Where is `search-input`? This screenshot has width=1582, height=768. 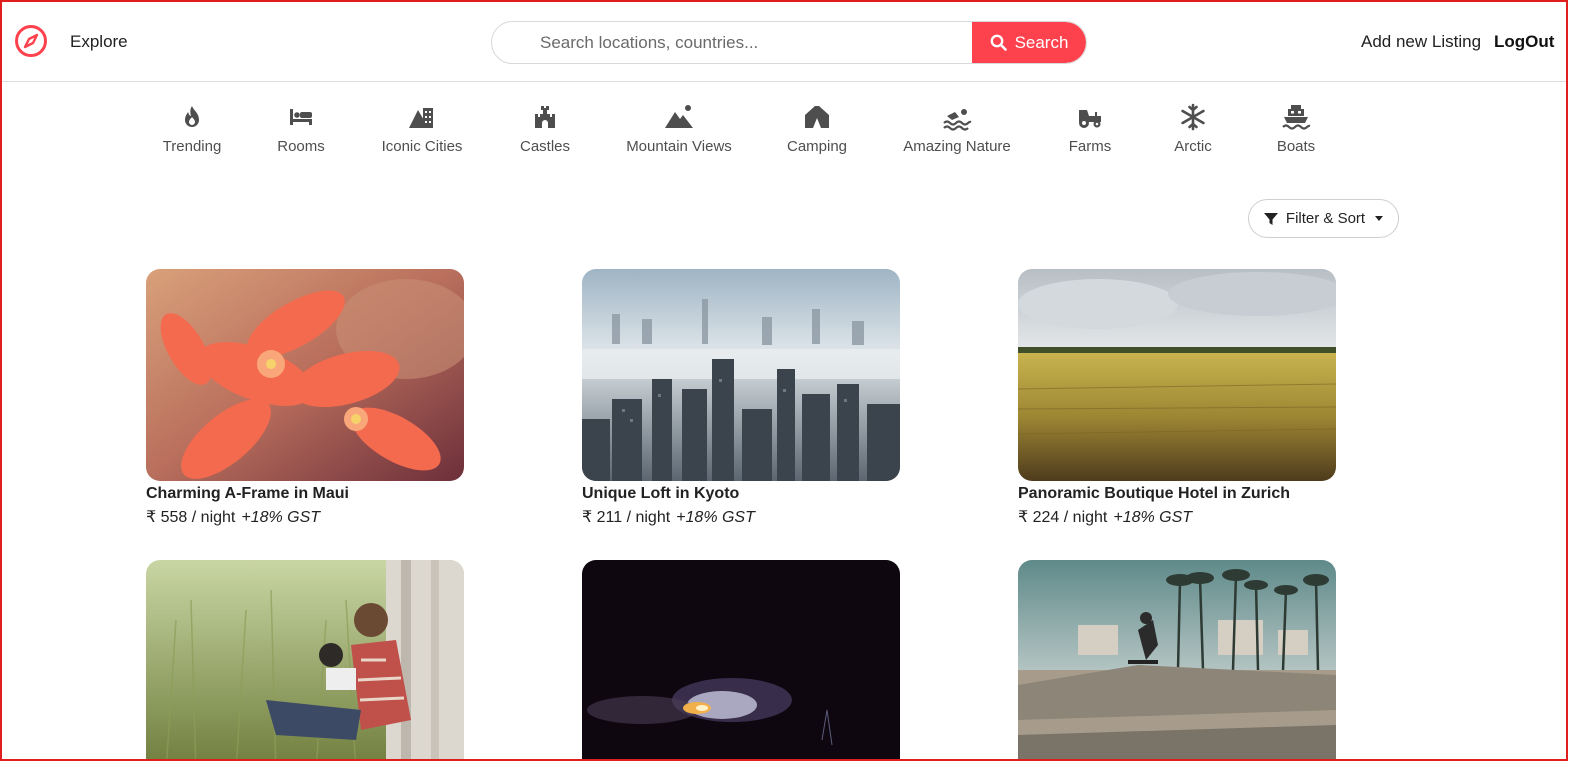 search-input is located at coordinates (732, 42).